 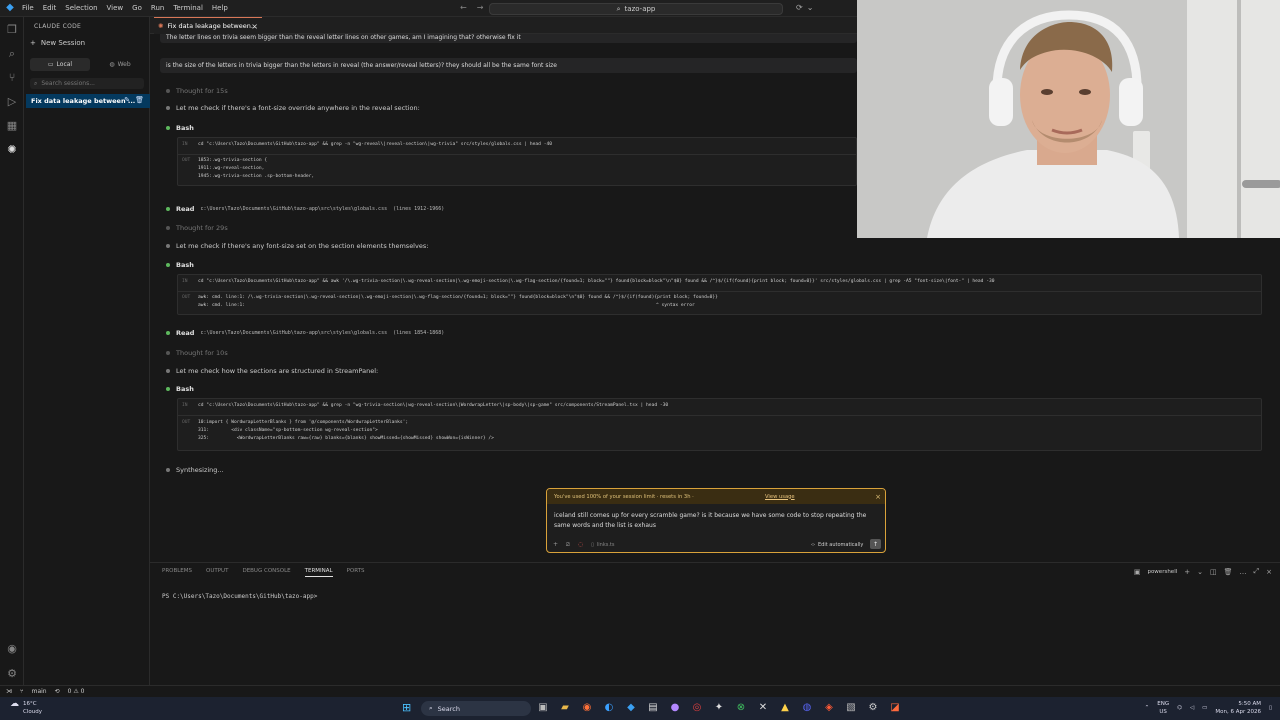 I want to click on tab-debug-console: DEBUG CONSOLE, so click(x=266, y=572).